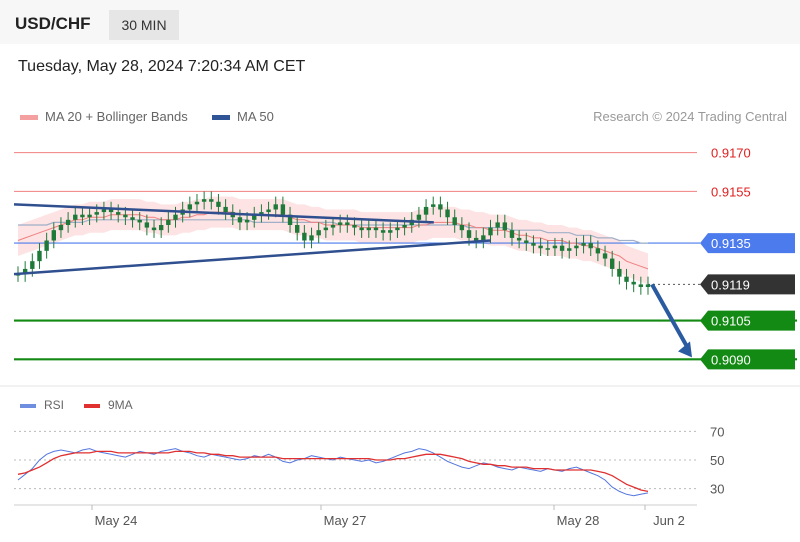  What do you see at coordinates (730, 284) in the screenshot?
I see `level-label-3: 0.9119` at bounding box center [730, 284].